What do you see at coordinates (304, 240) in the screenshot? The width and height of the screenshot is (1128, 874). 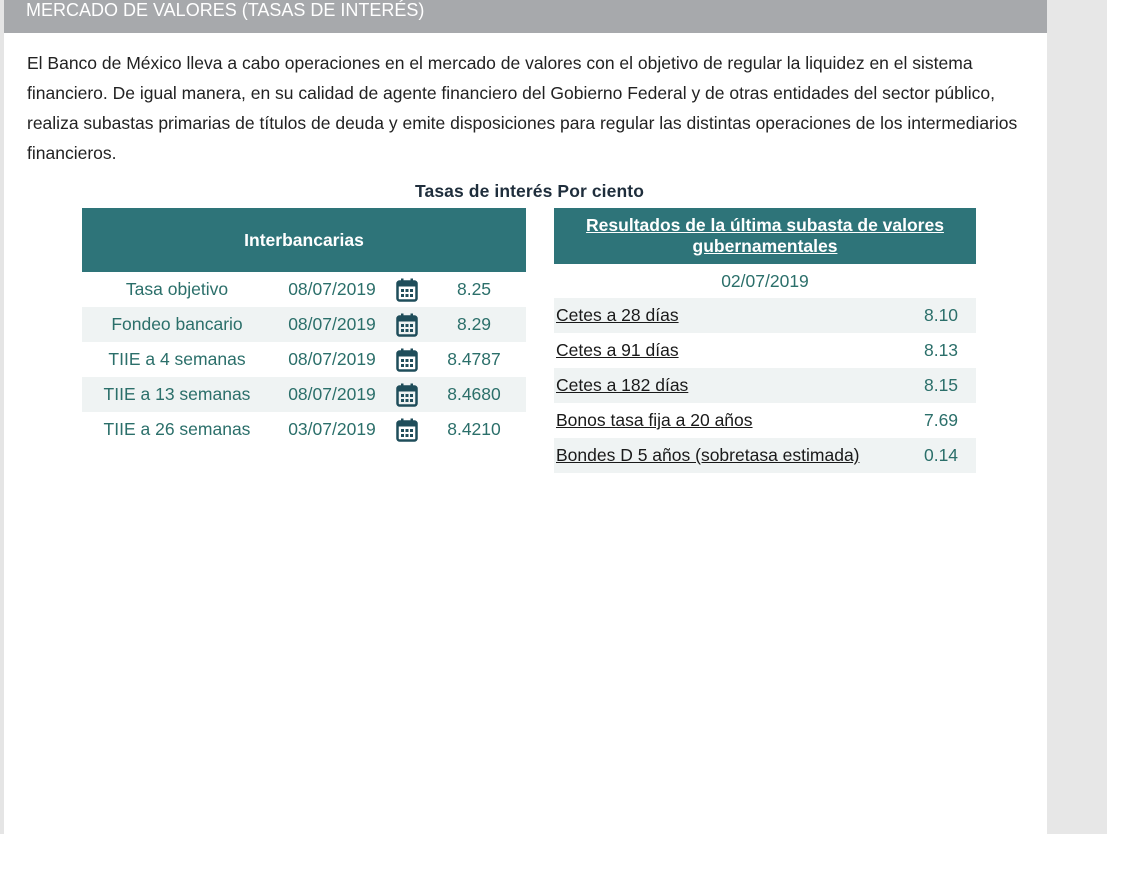 I see `interbancarias-header: Interbancarias` at bounding box center [304, 240].